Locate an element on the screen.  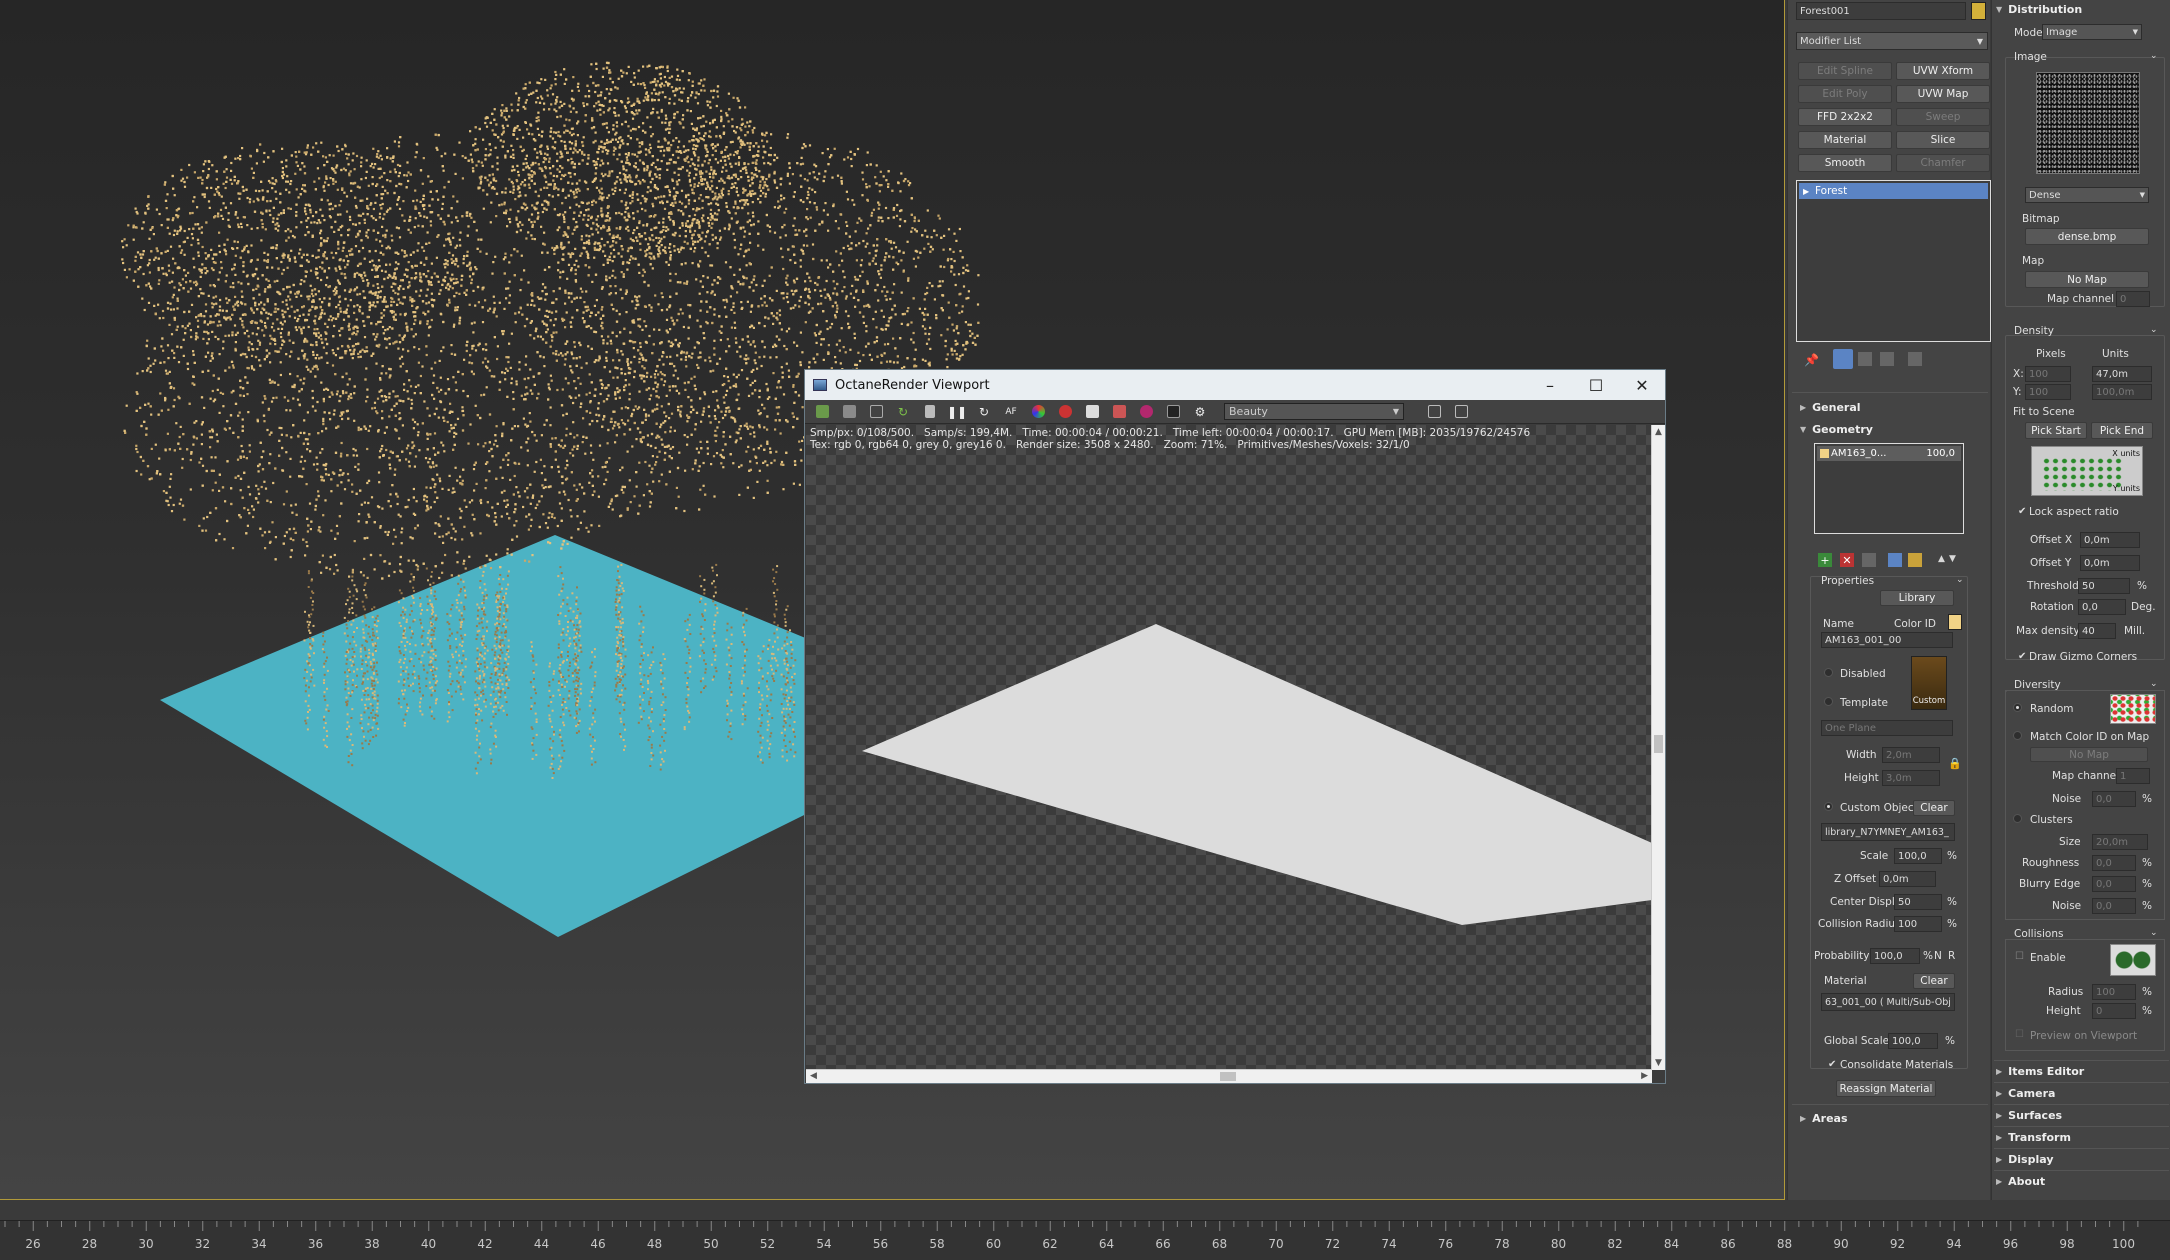
units-gizmo-preview: X units Y units is located at coordinates (2087, 471).